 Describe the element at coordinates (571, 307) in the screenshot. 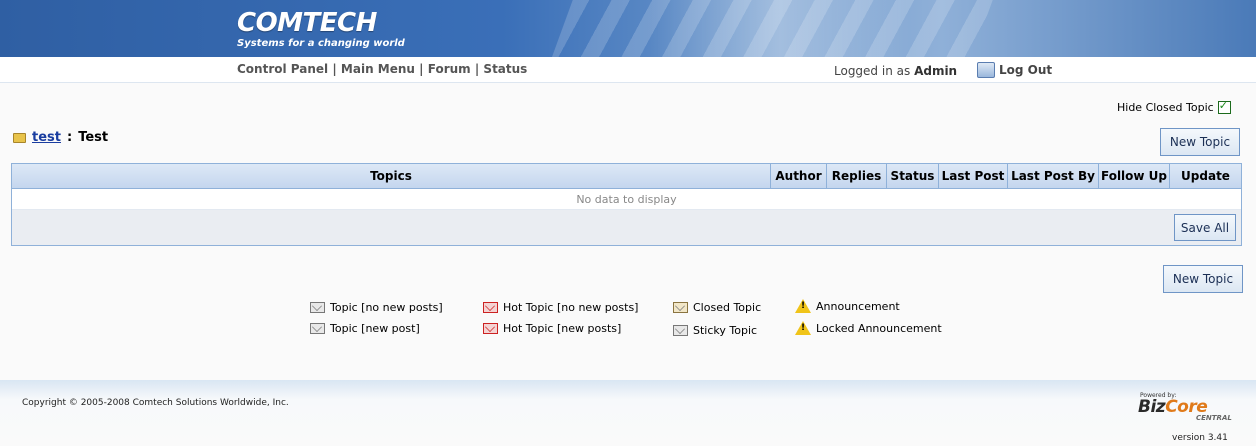

I see `legend-label: Hot Topic [no new posts]` at that location.